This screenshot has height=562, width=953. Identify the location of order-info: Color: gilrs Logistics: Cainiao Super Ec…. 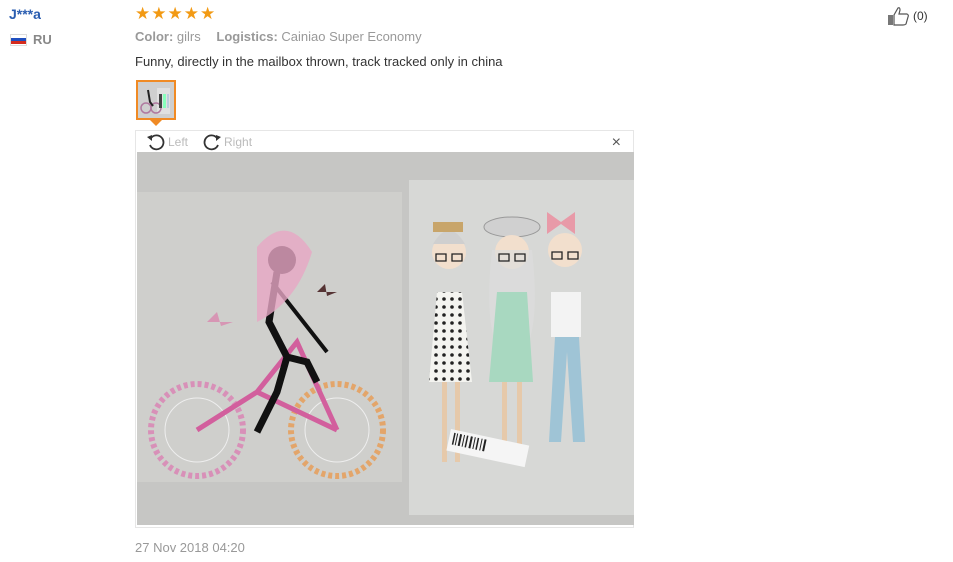
(284, 36).